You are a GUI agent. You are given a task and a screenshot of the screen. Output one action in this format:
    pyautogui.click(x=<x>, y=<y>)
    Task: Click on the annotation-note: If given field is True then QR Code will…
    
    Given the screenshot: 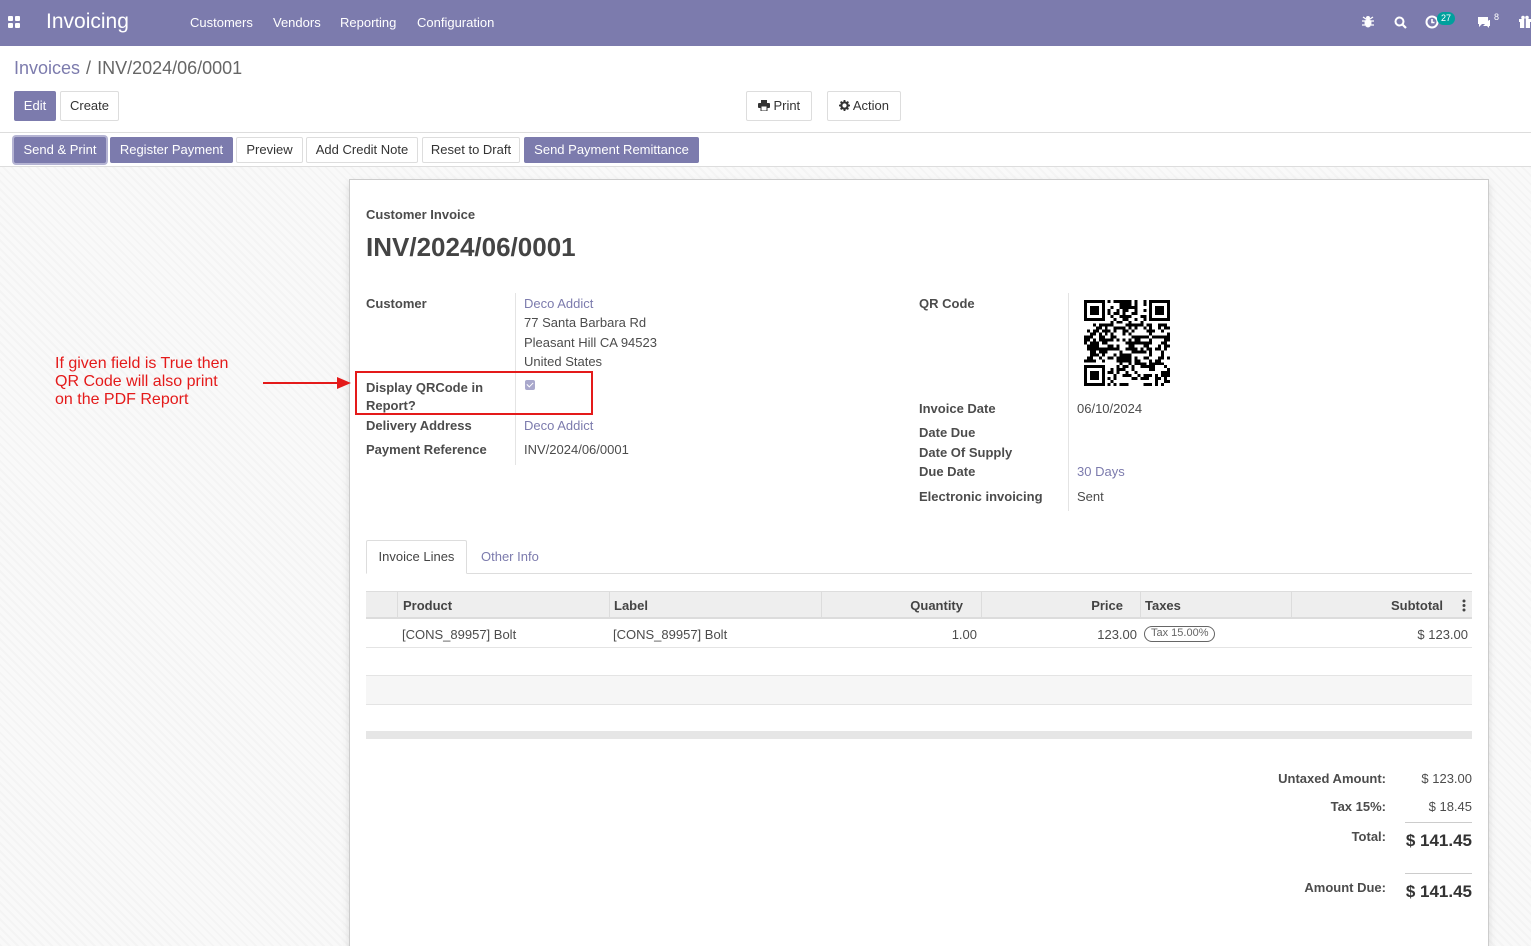 What is the action you would take?
    pyautogui.click(x=142, y=381)
    